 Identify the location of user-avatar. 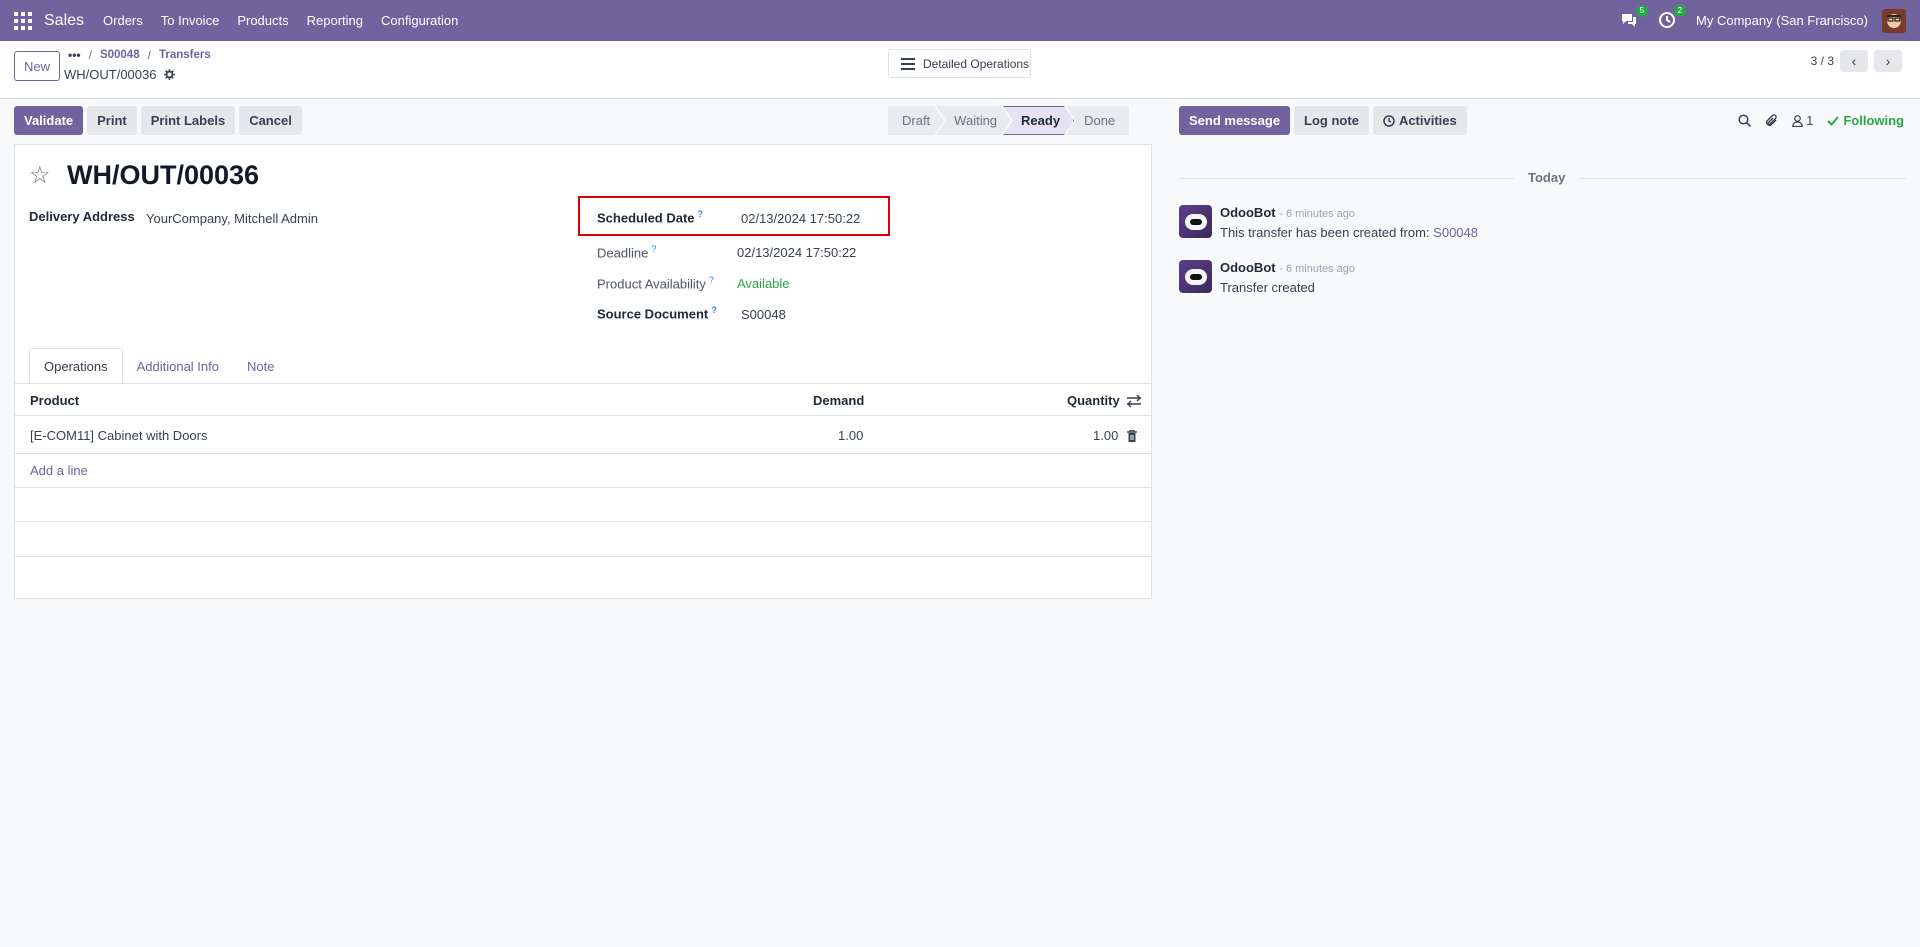
(1894, 20).